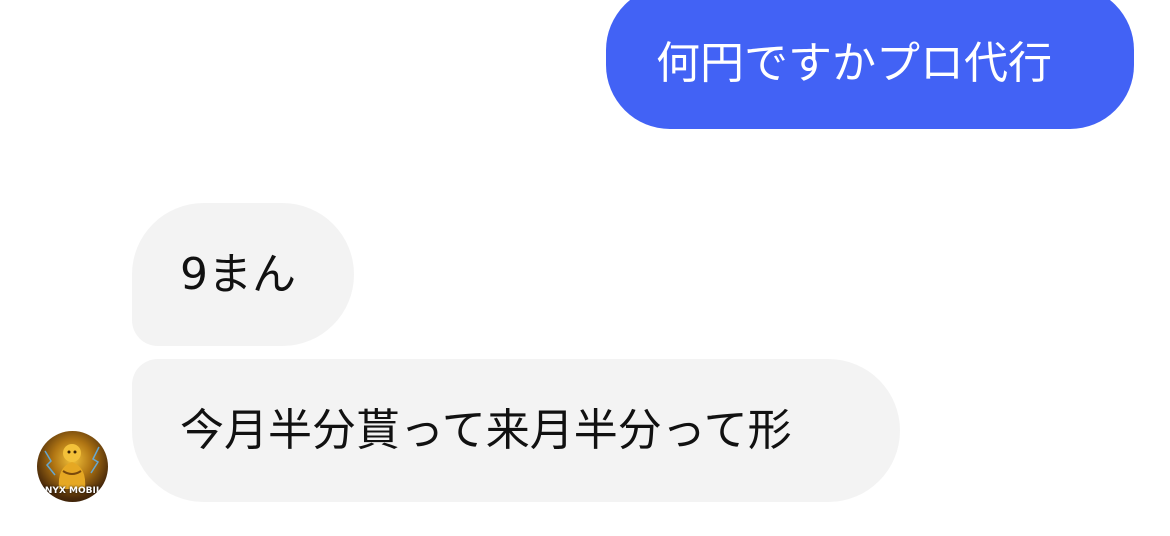 The height and width of the screenshot is (536, 1170). What do you see at coordinates (486, 430) in the screenshot?
I see `message-text: 今月半分貰って来月半分って形` at bounding box center [486, 430].